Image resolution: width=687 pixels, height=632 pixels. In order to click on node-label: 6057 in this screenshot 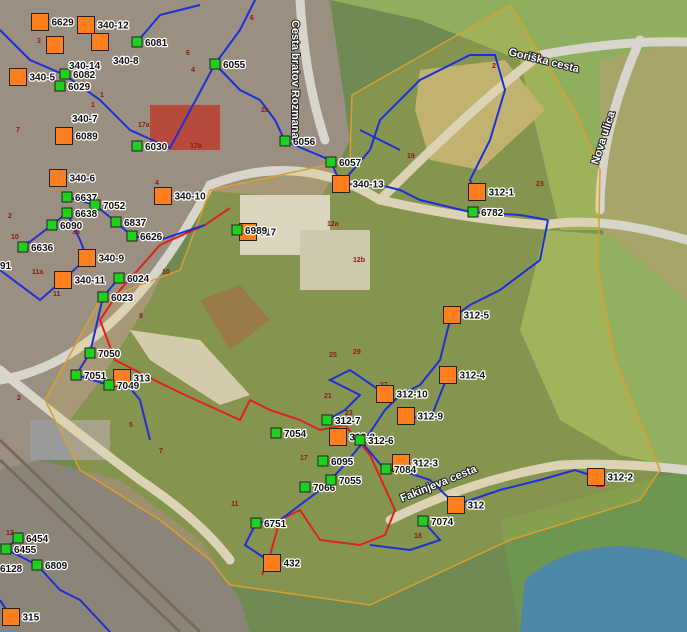, I will do `click(350, 163)`.